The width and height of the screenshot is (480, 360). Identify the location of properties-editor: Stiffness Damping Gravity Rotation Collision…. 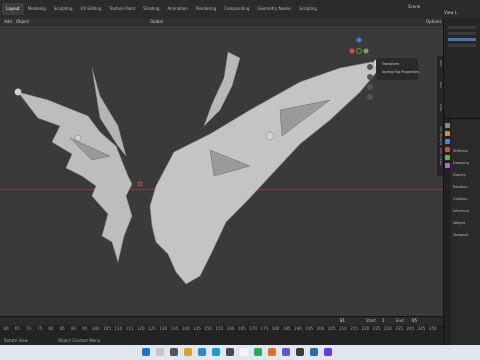
(461, 232).